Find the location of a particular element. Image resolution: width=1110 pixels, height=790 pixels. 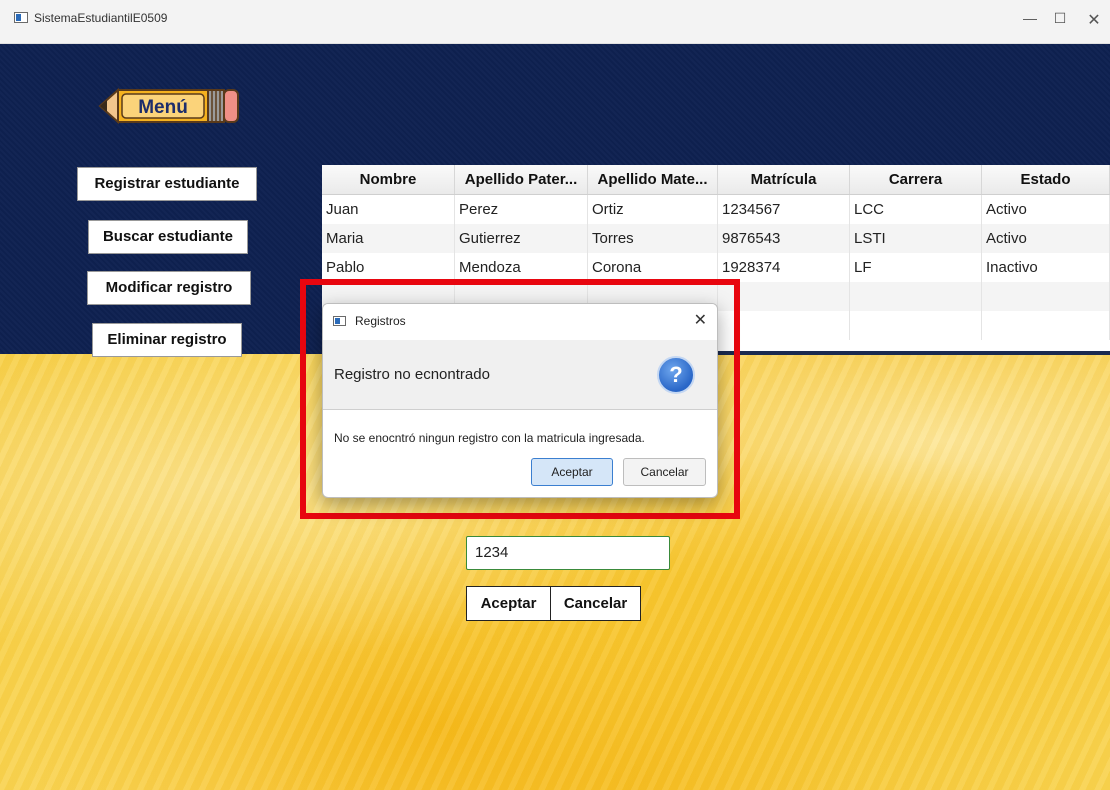

matricula-input: 1234 is located at coordinates (568, 553).